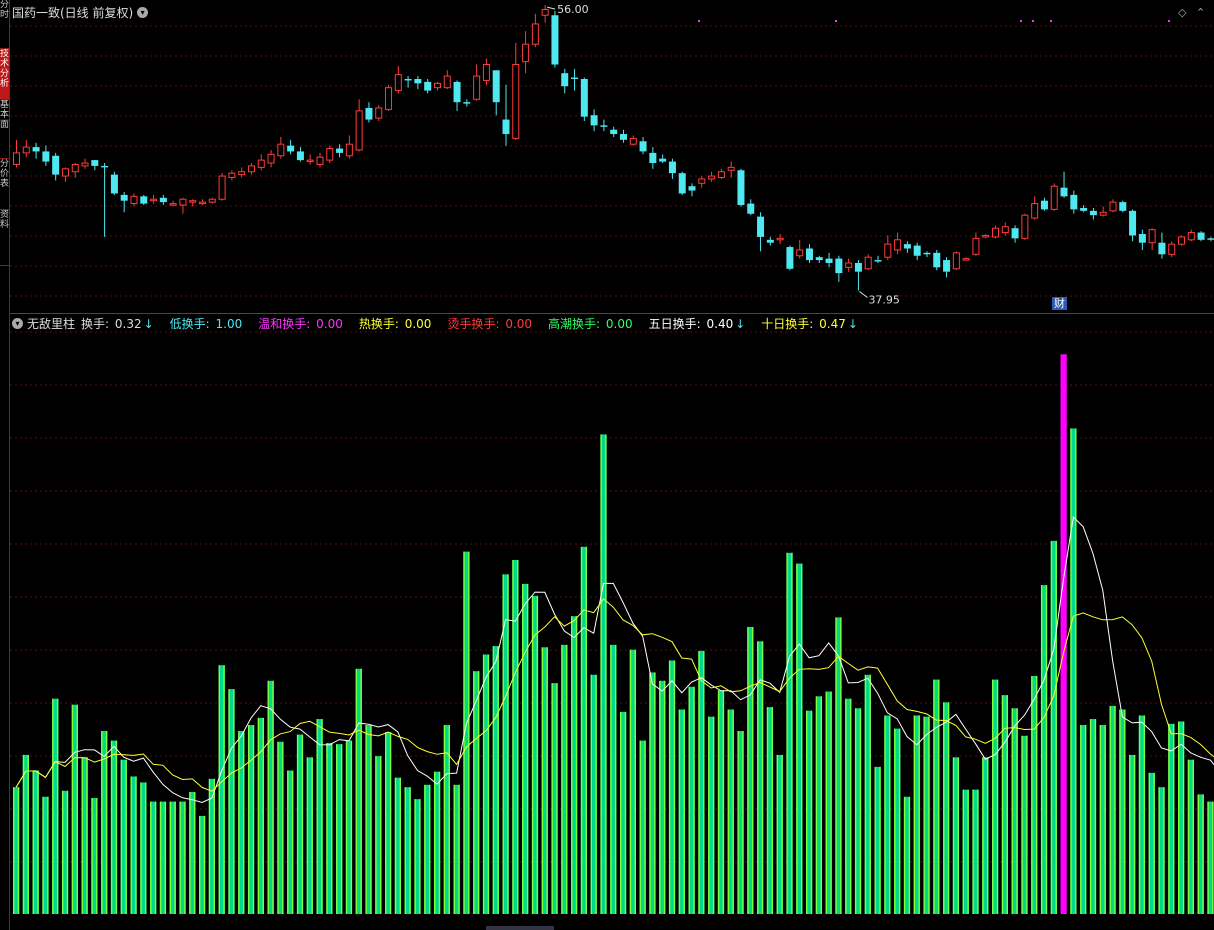 The image size is (1214, 930). I want to click on sidebar-tab-info: 资料, so click(4, 238).